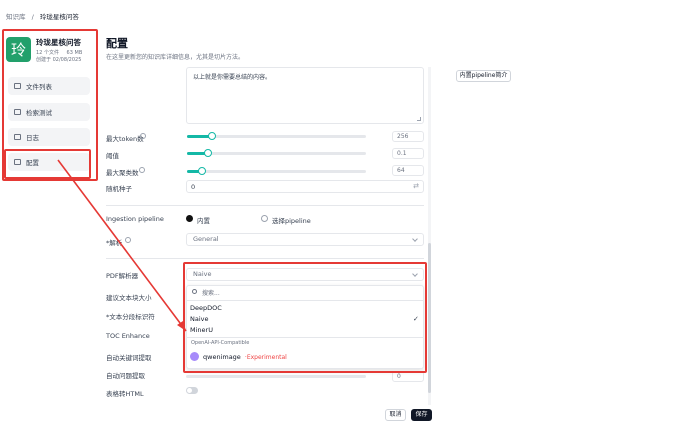  Describe the element at coordinates (122, 245) in the screenshot. I see `annotation-arrow` at that location.